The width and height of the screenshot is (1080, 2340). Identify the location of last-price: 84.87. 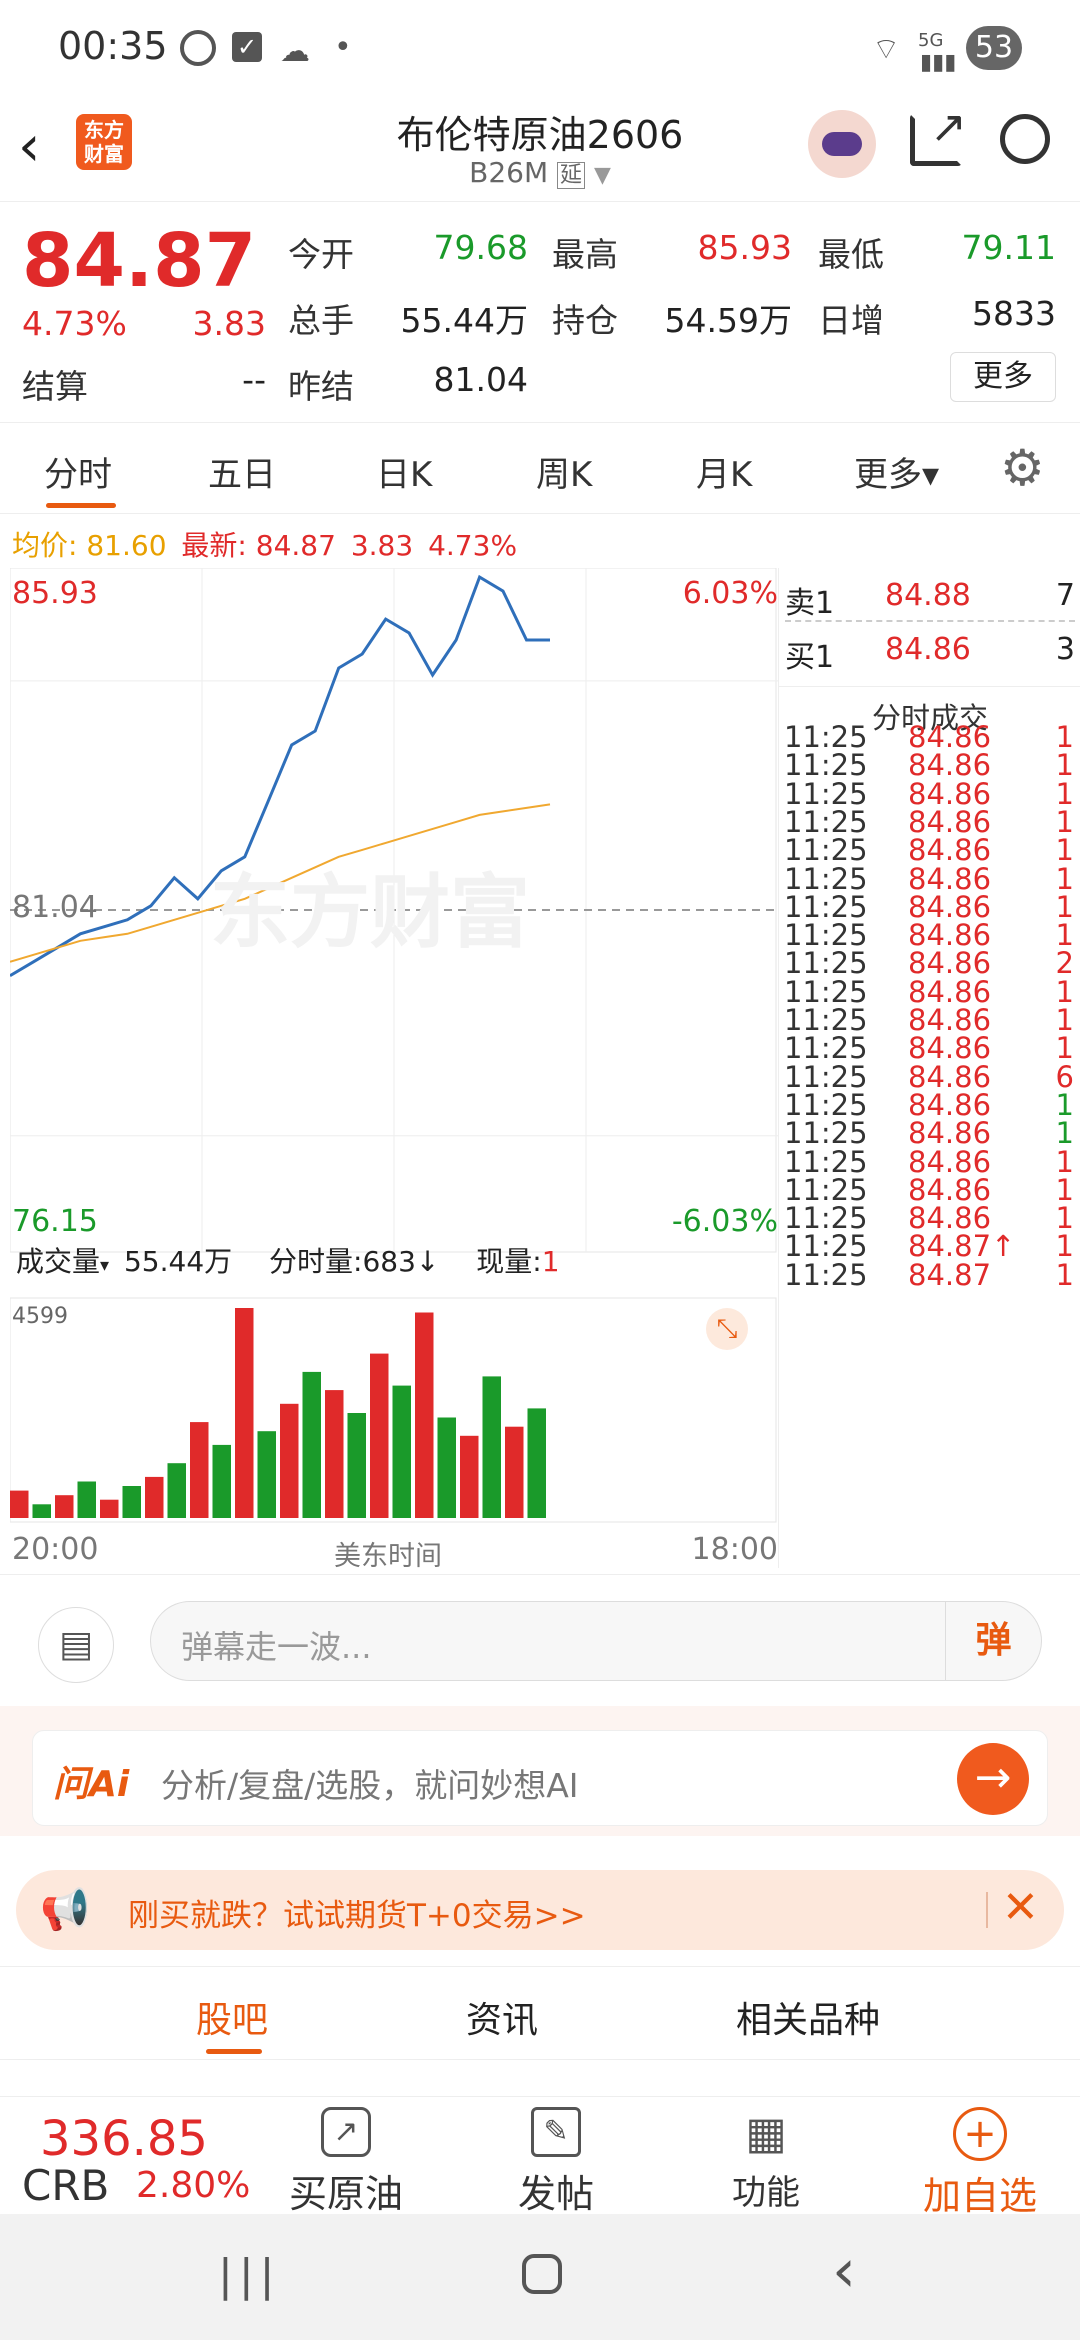
(139, 261).